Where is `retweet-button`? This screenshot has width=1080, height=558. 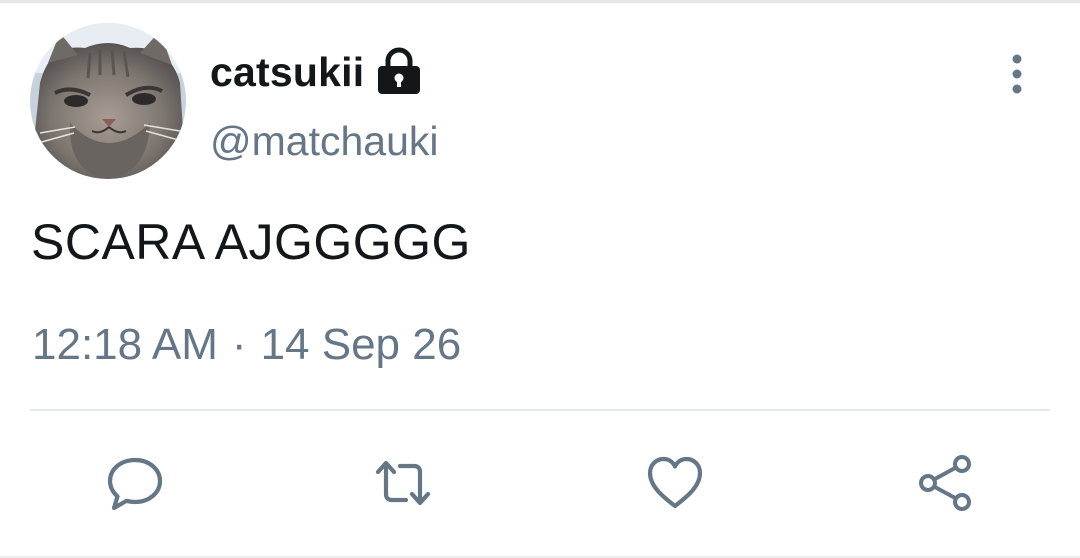
retweet-button is located at coordinates (403, 483).